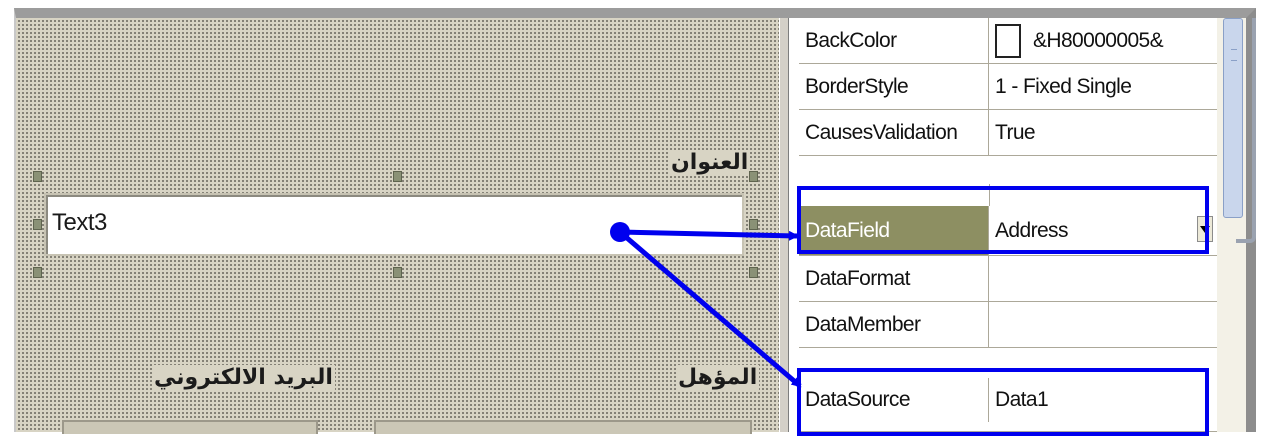 This screenshot has height=436, width=1264. What do you see at coordinates (710, 309) in the screenshot?
I see `arrow-to-datasource` at bounding box center [710, 309].